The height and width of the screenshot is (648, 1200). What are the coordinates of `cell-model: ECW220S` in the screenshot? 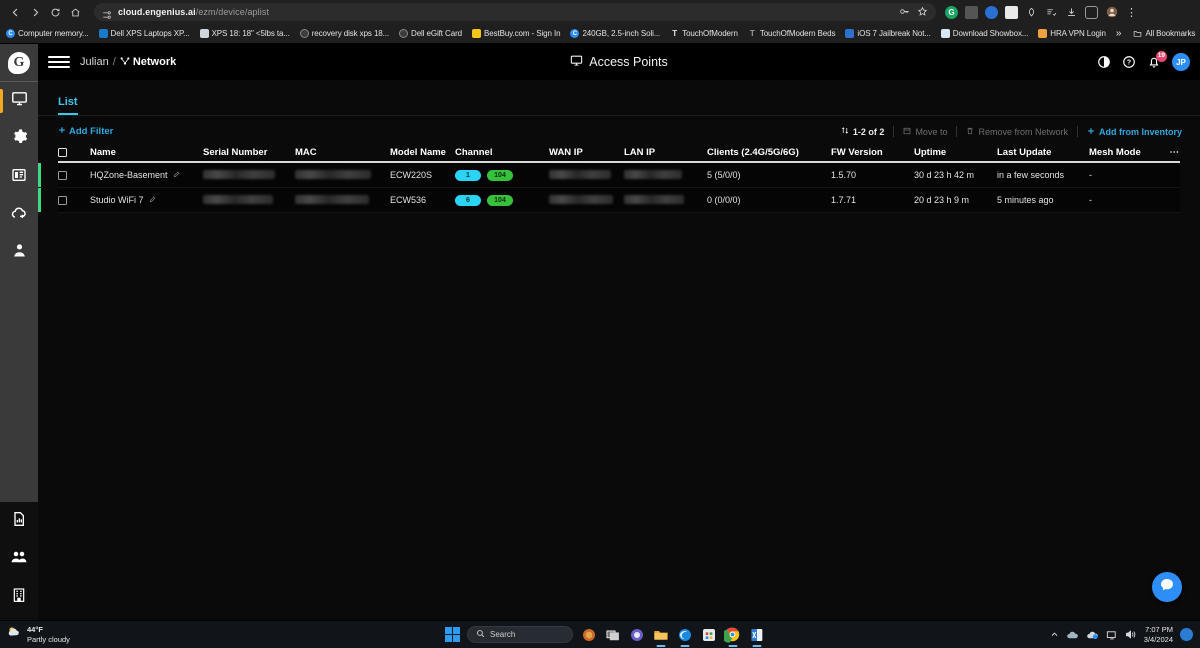 It's located at (411, 175).